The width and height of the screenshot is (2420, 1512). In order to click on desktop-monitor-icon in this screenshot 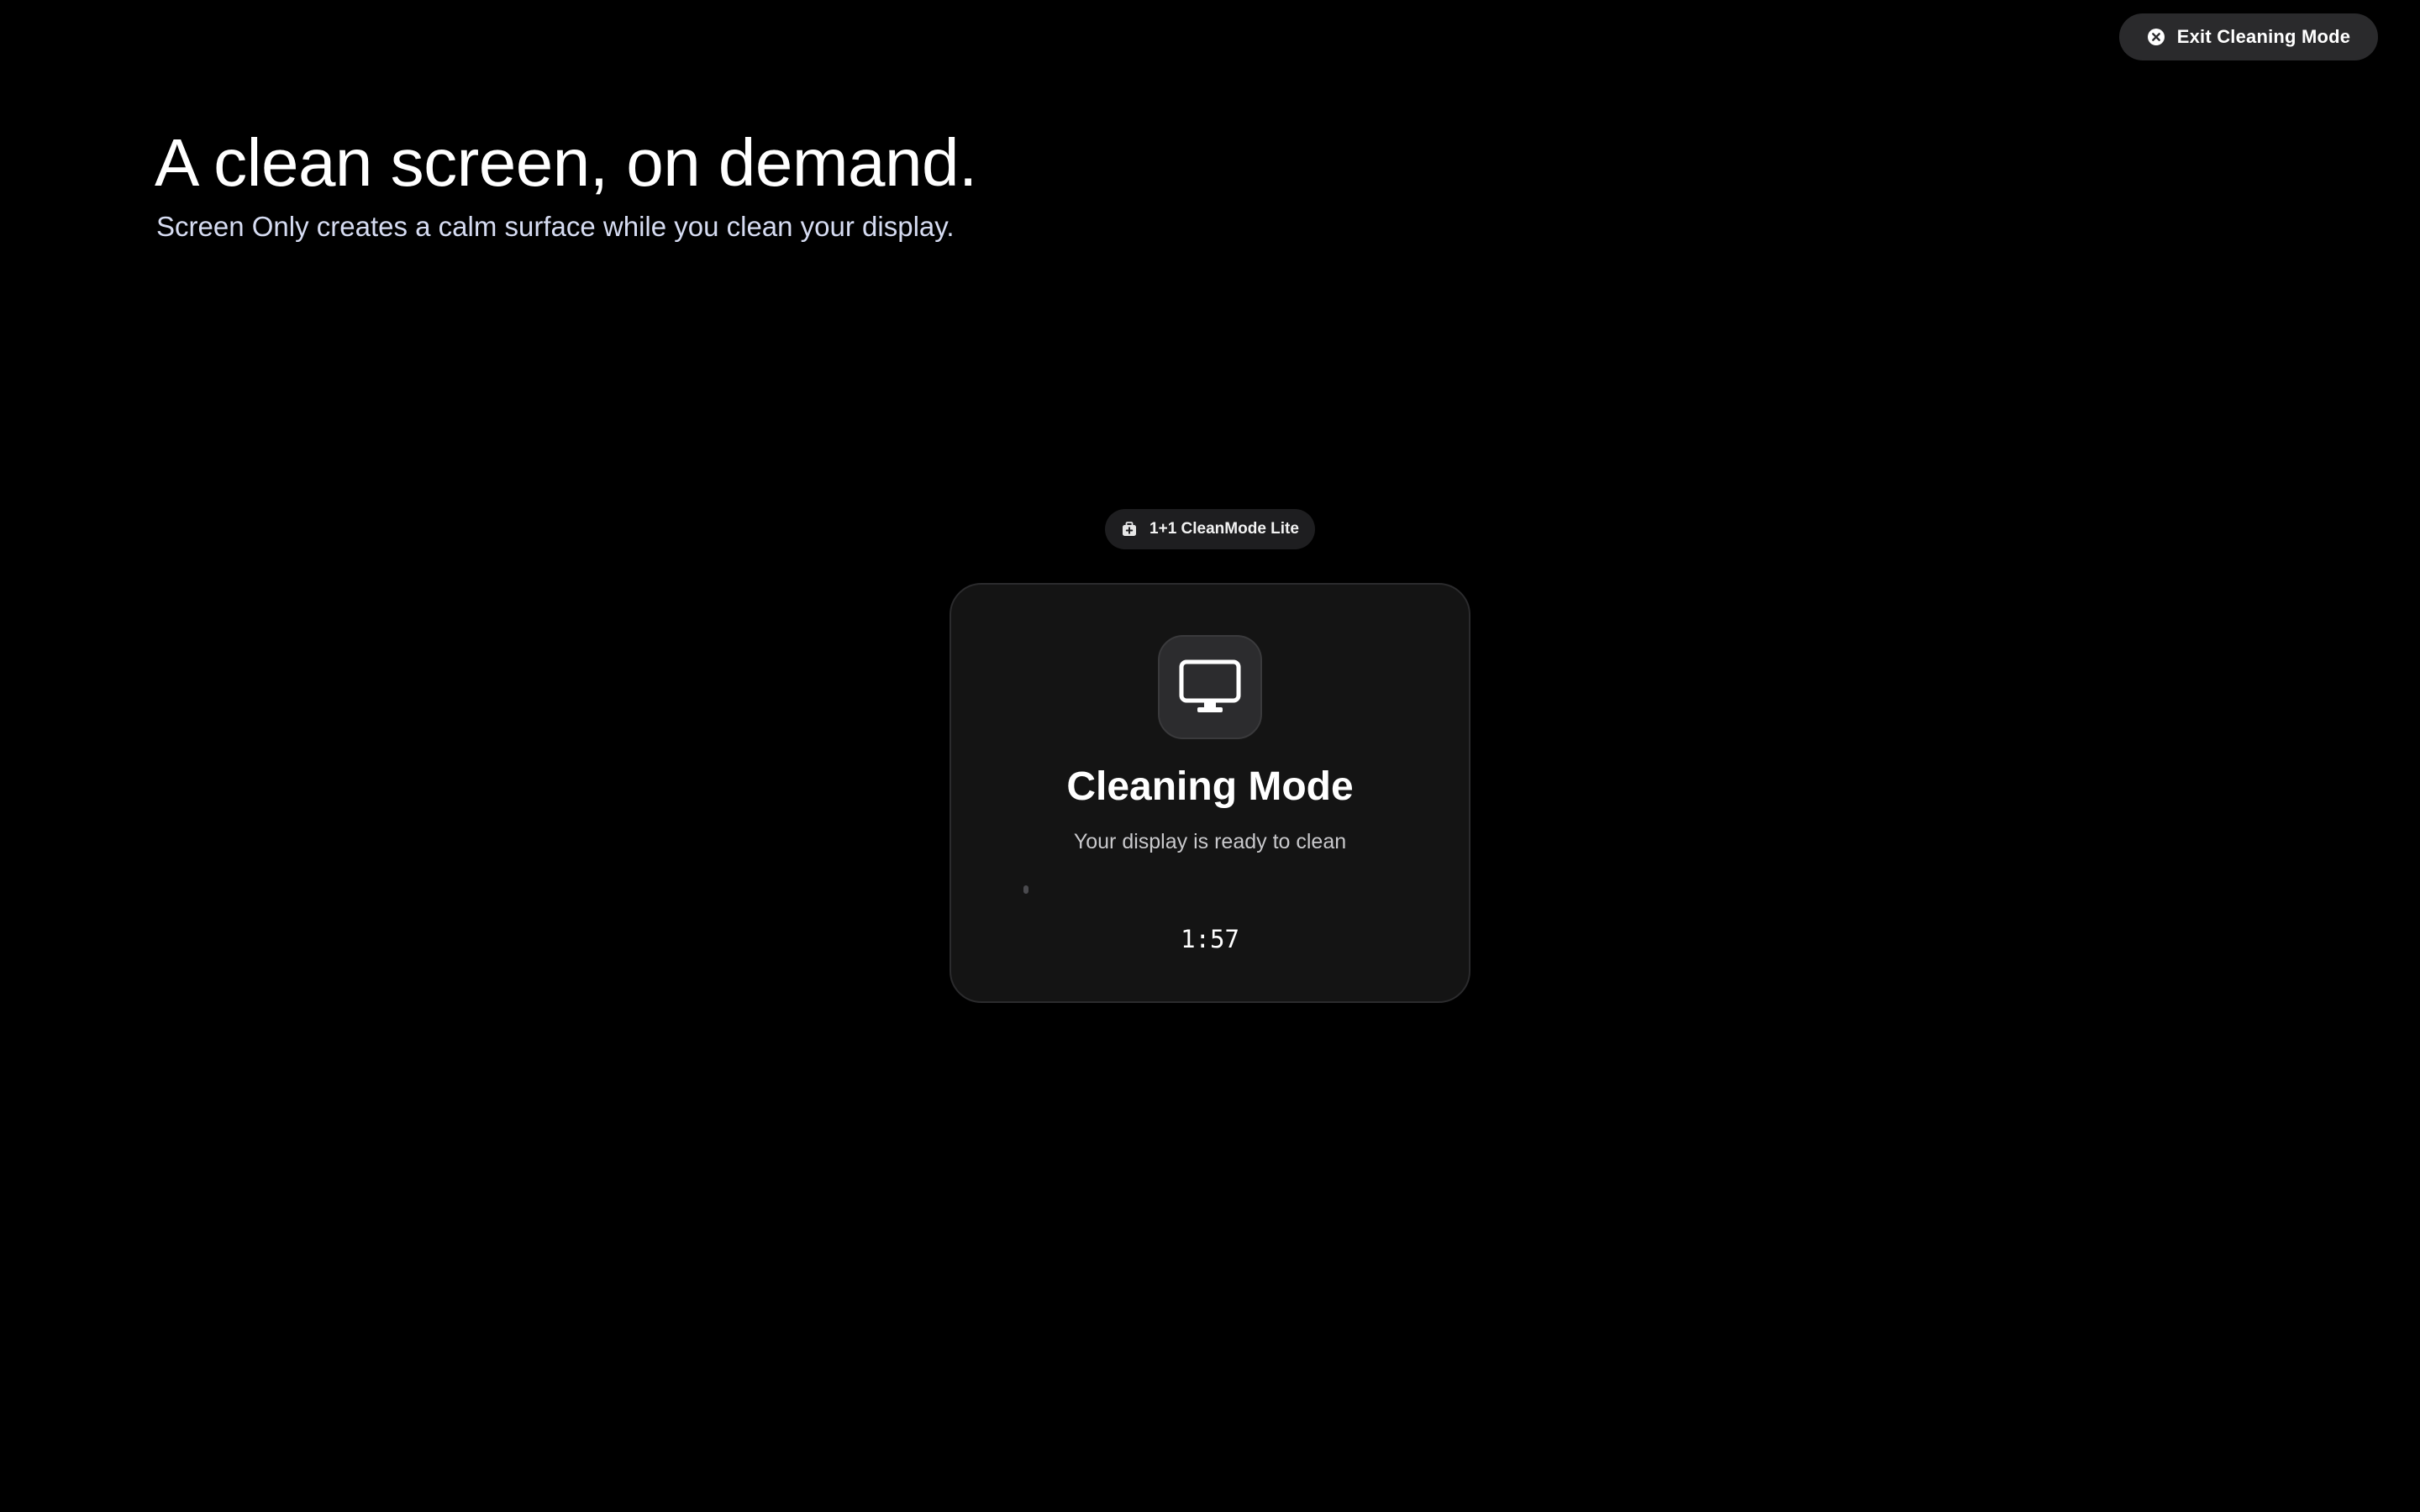, I will do `click(1210, 687)`.